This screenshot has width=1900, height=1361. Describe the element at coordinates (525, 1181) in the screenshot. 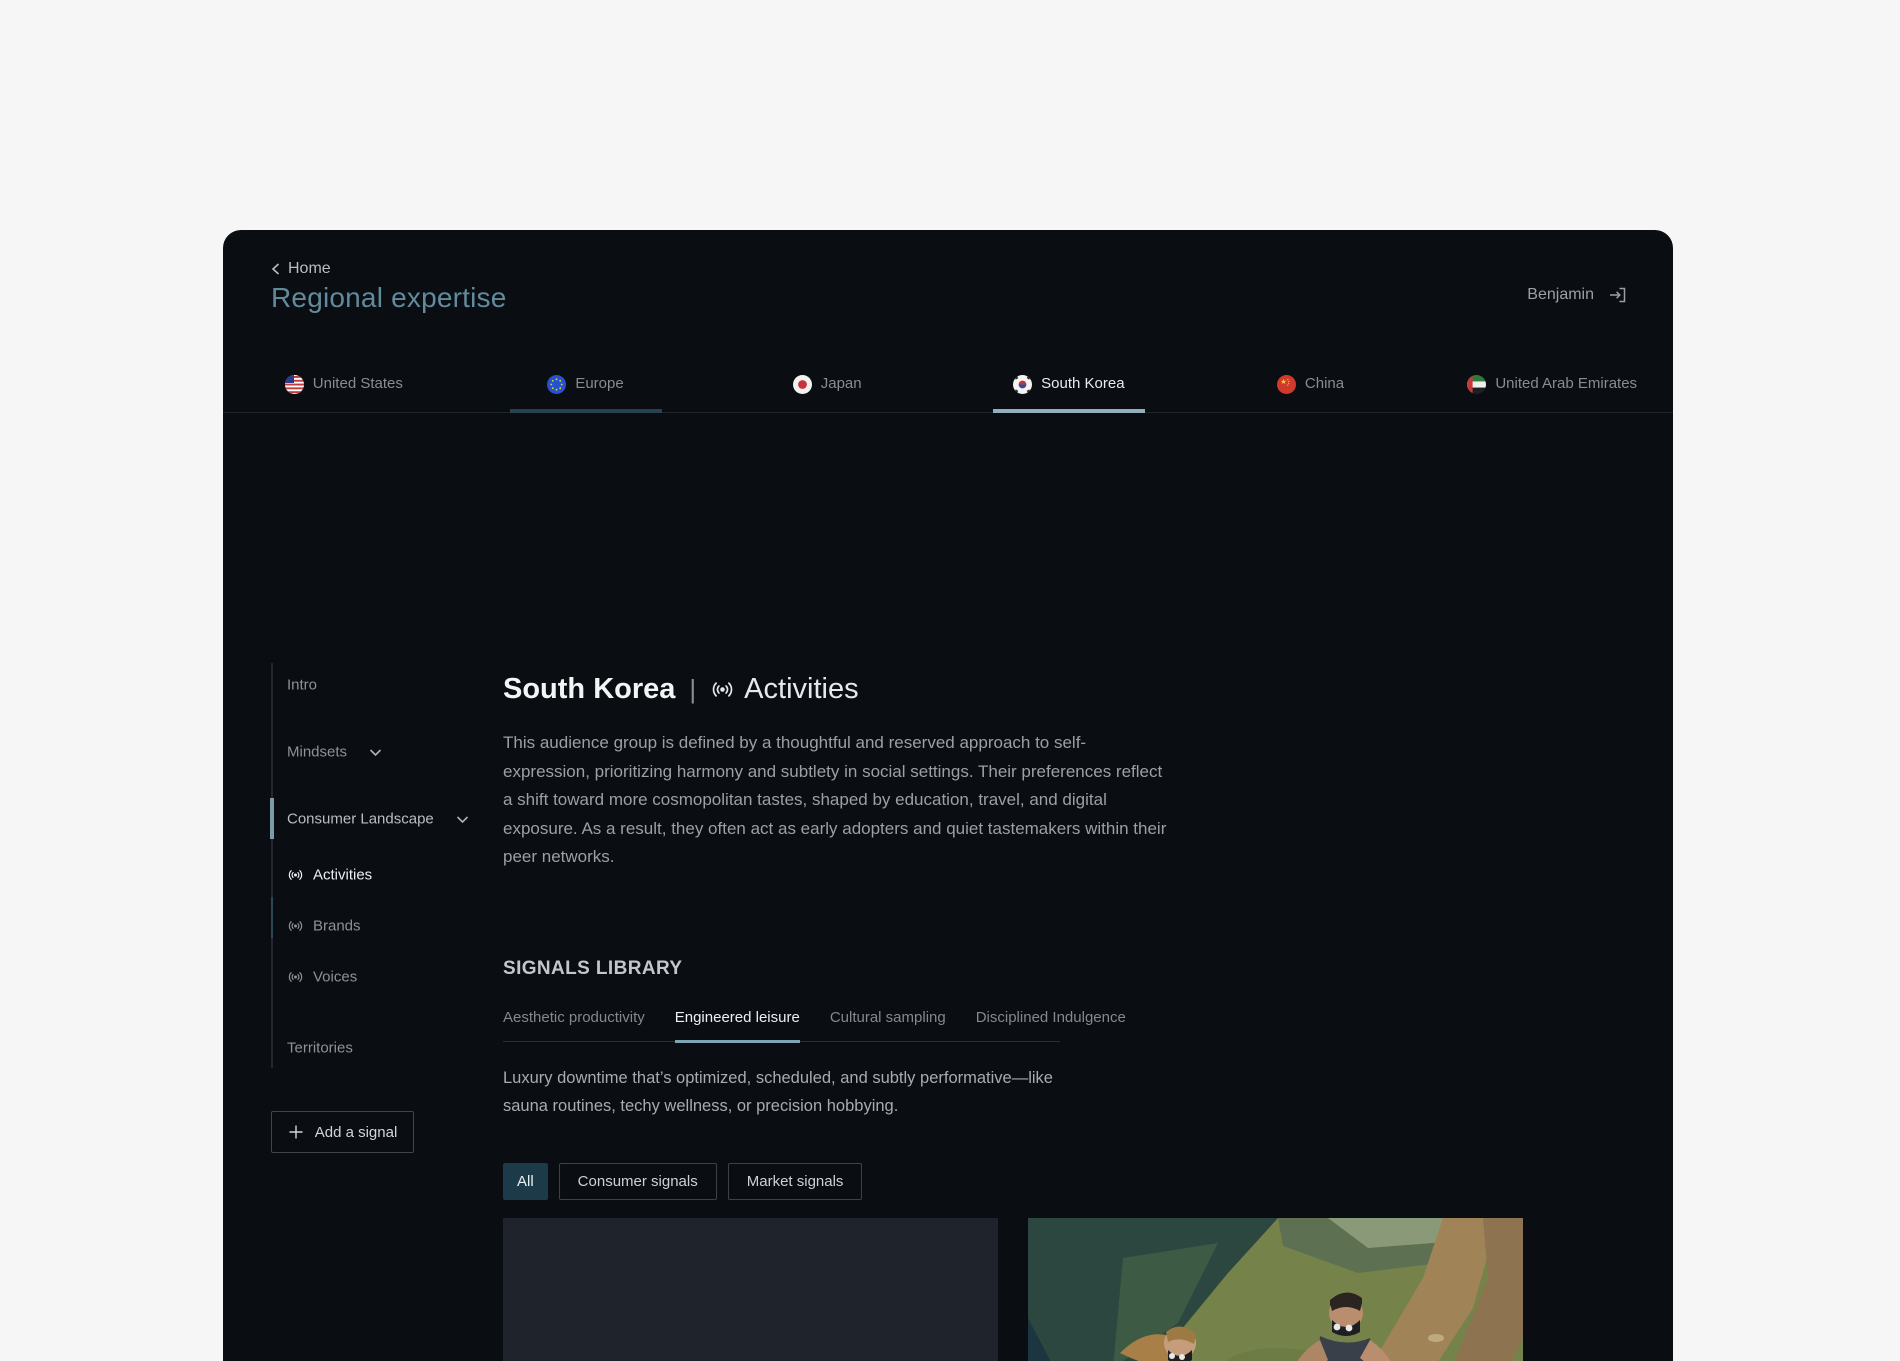

I see `filter-all-button: All` at that location.